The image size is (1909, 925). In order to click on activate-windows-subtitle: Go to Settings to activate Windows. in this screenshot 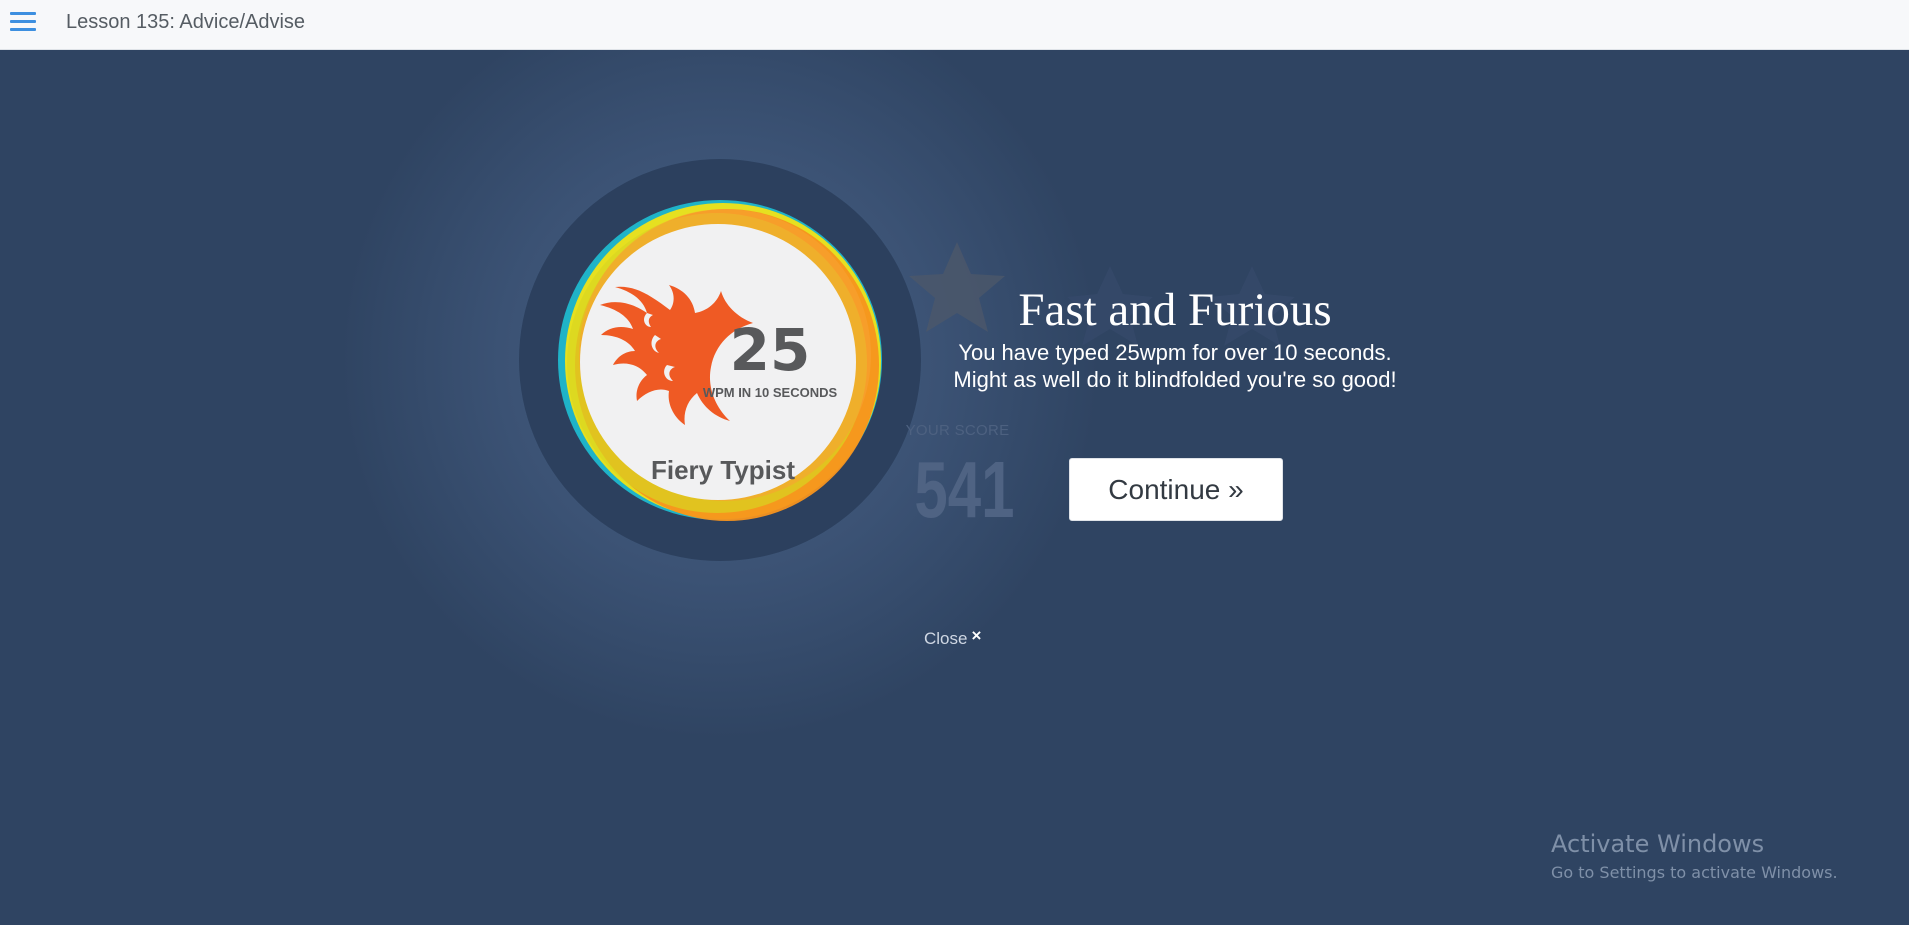, I will do `click(1694, 872)`.